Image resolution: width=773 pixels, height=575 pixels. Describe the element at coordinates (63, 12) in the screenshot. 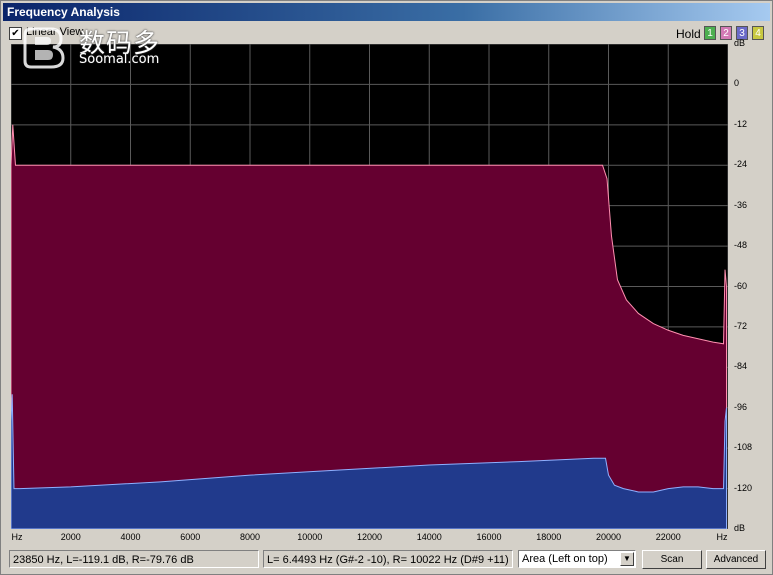

I see `window-title: Frequency Analysis` at that location.